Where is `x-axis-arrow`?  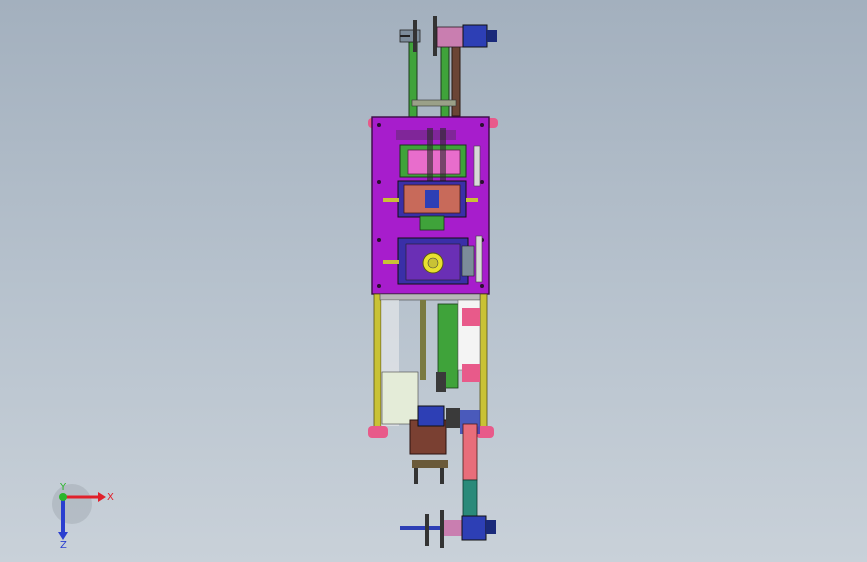 x-axis-arrow is located at coordinates (102, 497).